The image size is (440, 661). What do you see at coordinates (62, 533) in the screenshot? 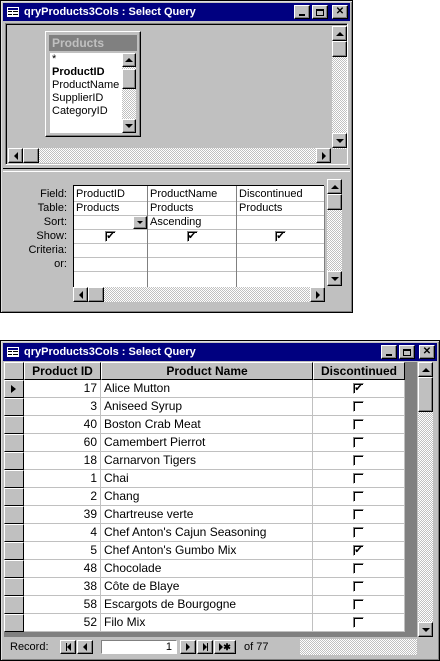
I see `cell-product-id: 4` at bounding box center [62, 533].